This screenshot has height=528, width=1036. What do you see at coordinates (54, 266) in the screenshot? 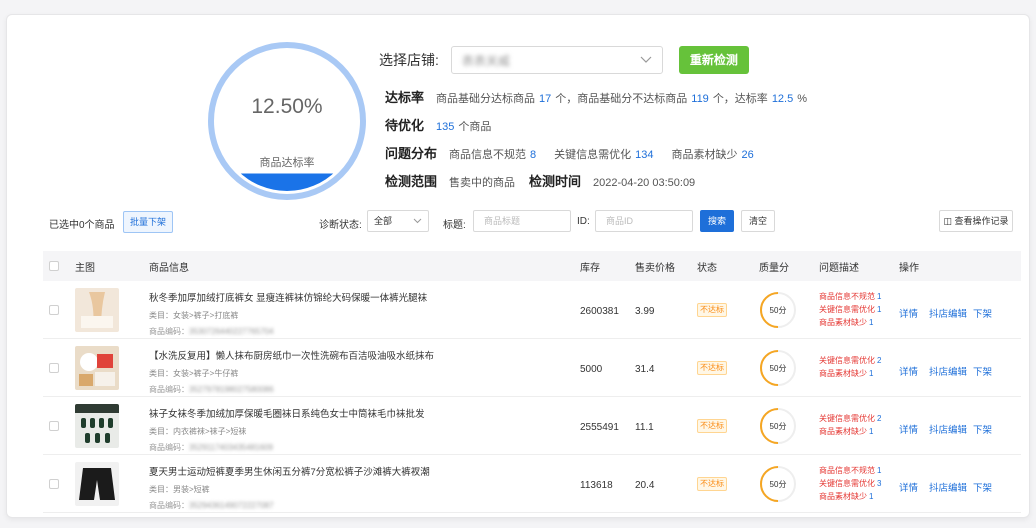
I see `select-all-checkbox` at bounding box center [54, 266].